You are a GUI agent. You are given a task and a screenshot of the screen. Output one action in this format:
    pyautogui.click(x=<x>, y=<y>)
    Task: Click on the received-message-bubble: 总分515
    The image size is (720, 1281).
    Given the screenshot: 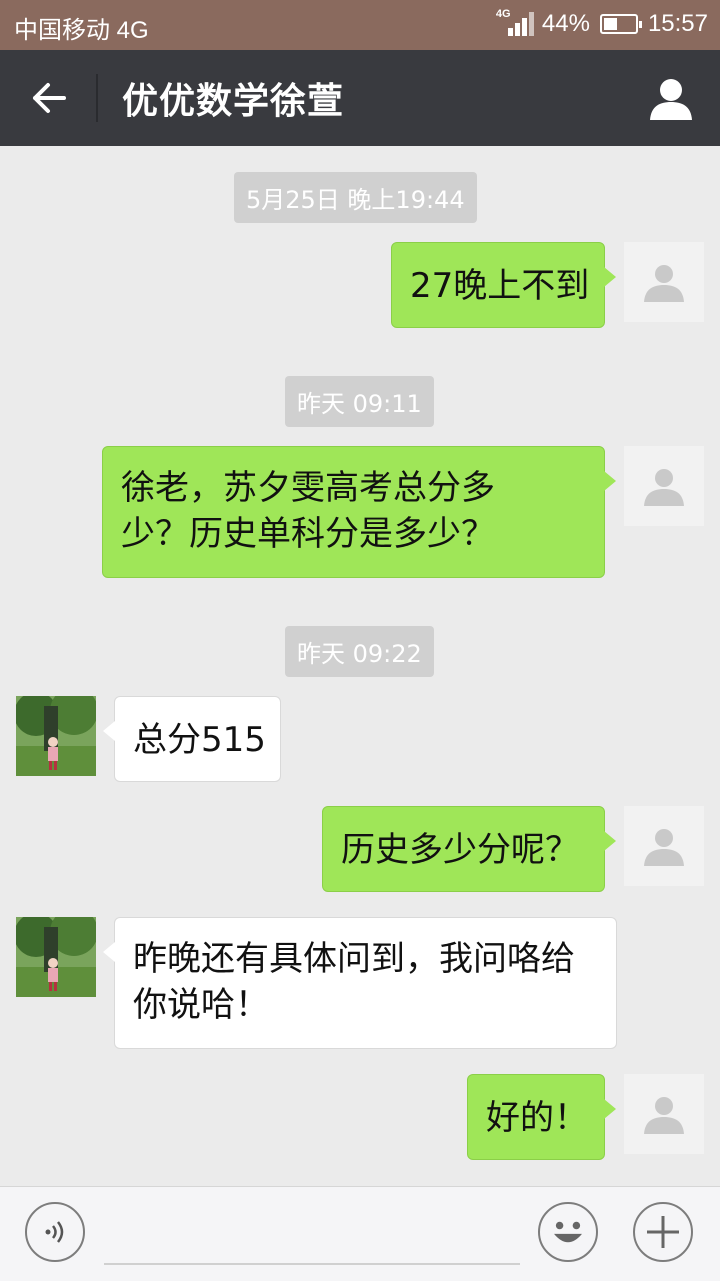 What is the action you would take?
    pyautogui.click(x=192, y=739)
    